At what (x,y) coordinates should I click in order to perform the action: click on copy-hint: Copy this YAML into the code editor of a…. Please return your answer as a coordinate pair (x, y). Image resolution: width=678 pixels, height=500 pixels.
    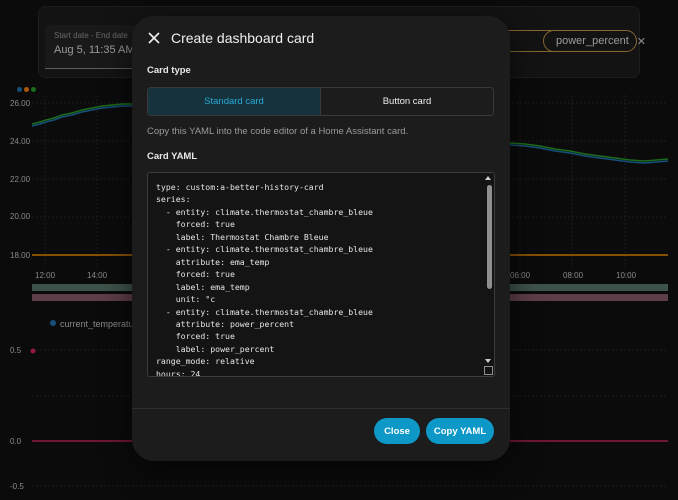
    Looking at the image, I should click on (278, 131).